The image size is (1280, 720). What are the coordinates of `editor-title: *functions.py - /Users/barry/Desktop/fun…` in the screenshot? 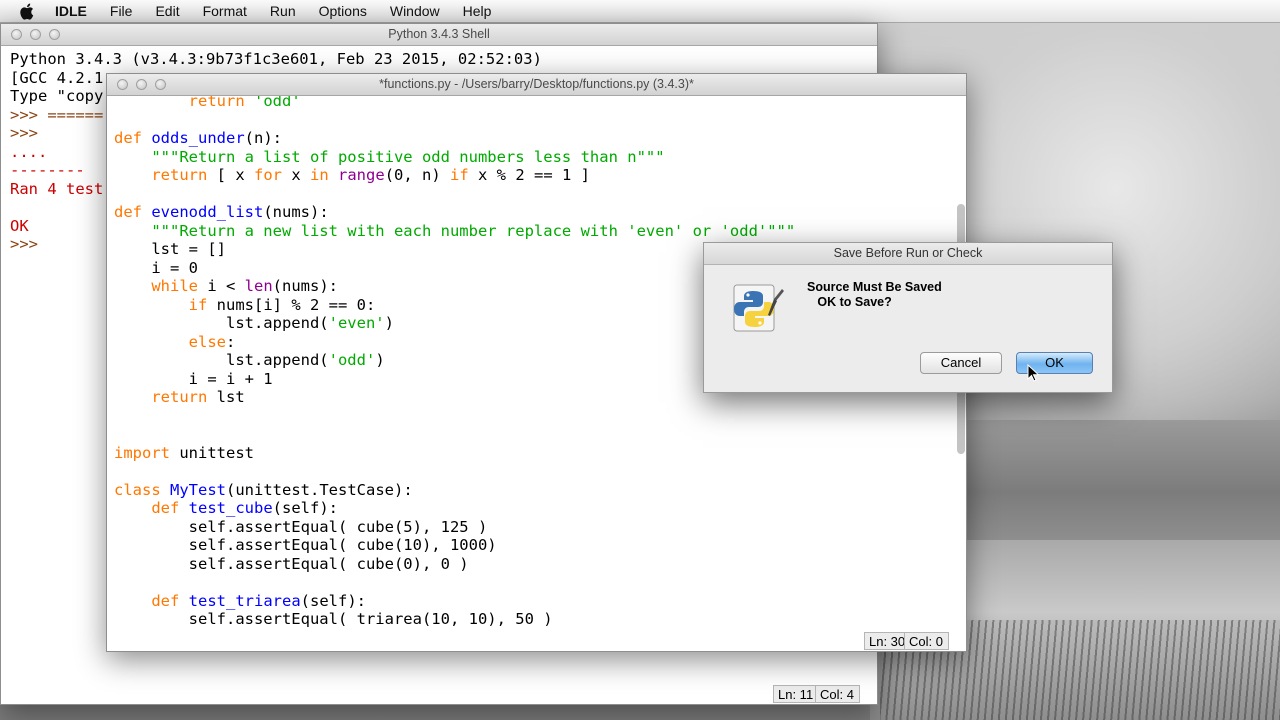 It's located at (536, 84).